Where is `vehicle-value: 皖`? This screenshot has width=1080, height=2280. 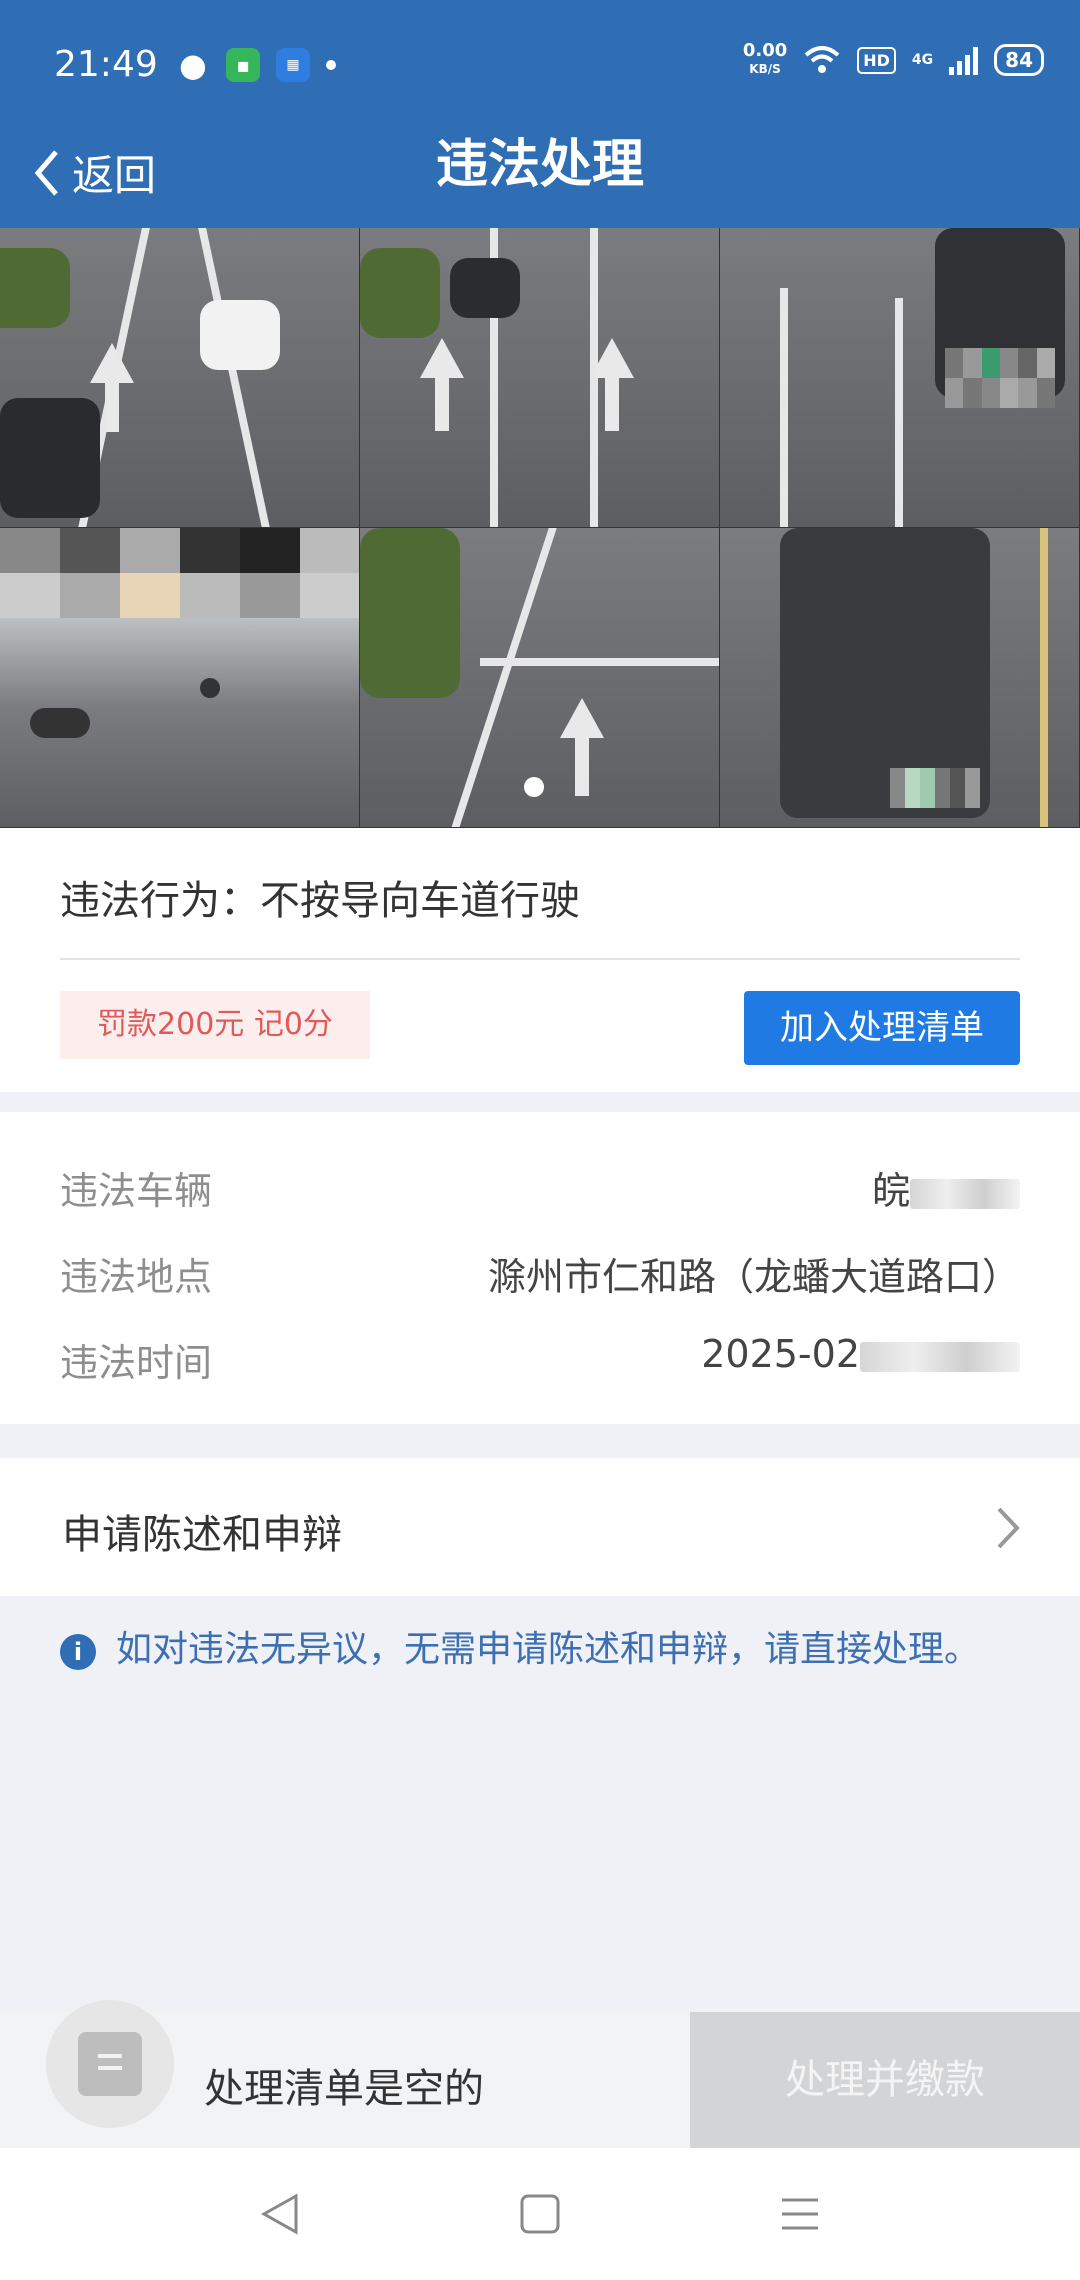 vehicle-value: 皖 is located at coordinates (946, 1187).